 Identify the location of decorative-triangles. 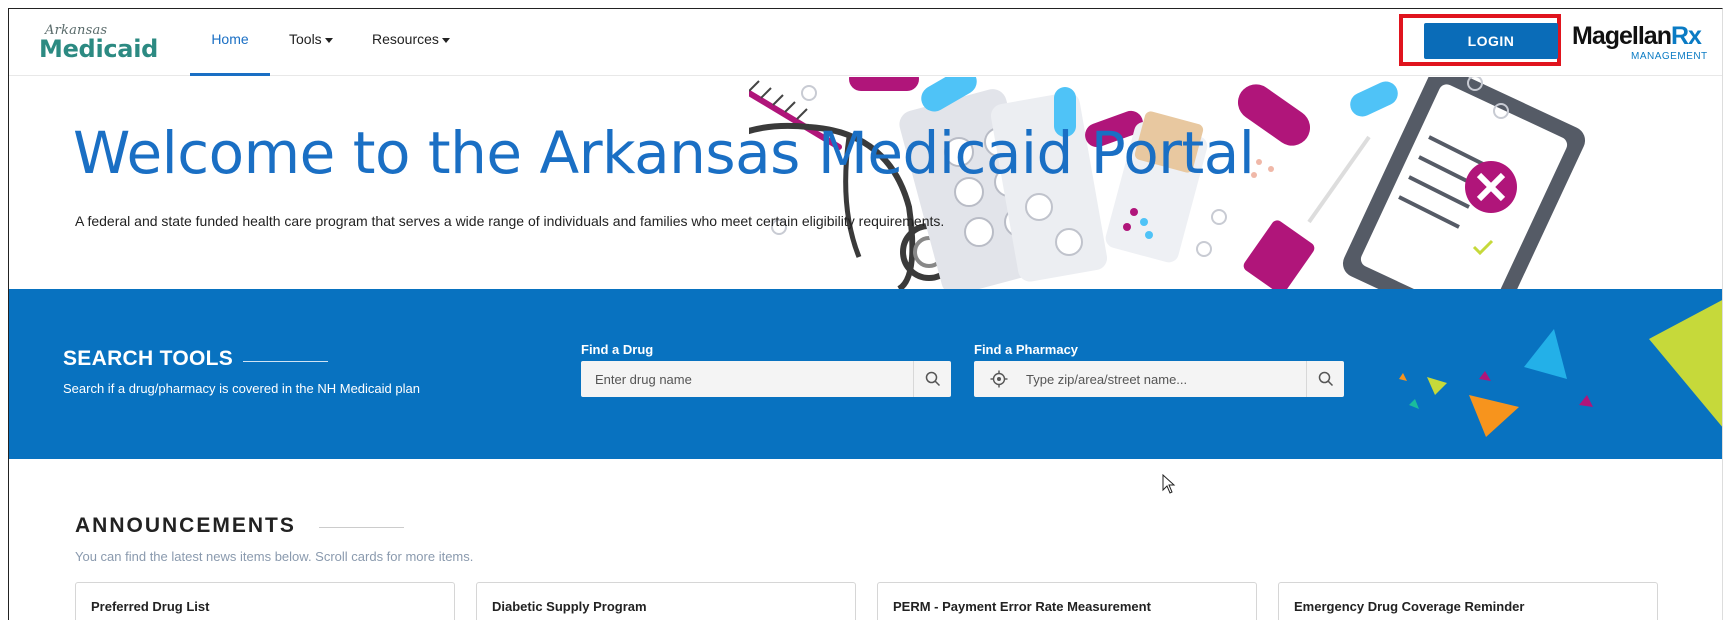
(1560, 368).